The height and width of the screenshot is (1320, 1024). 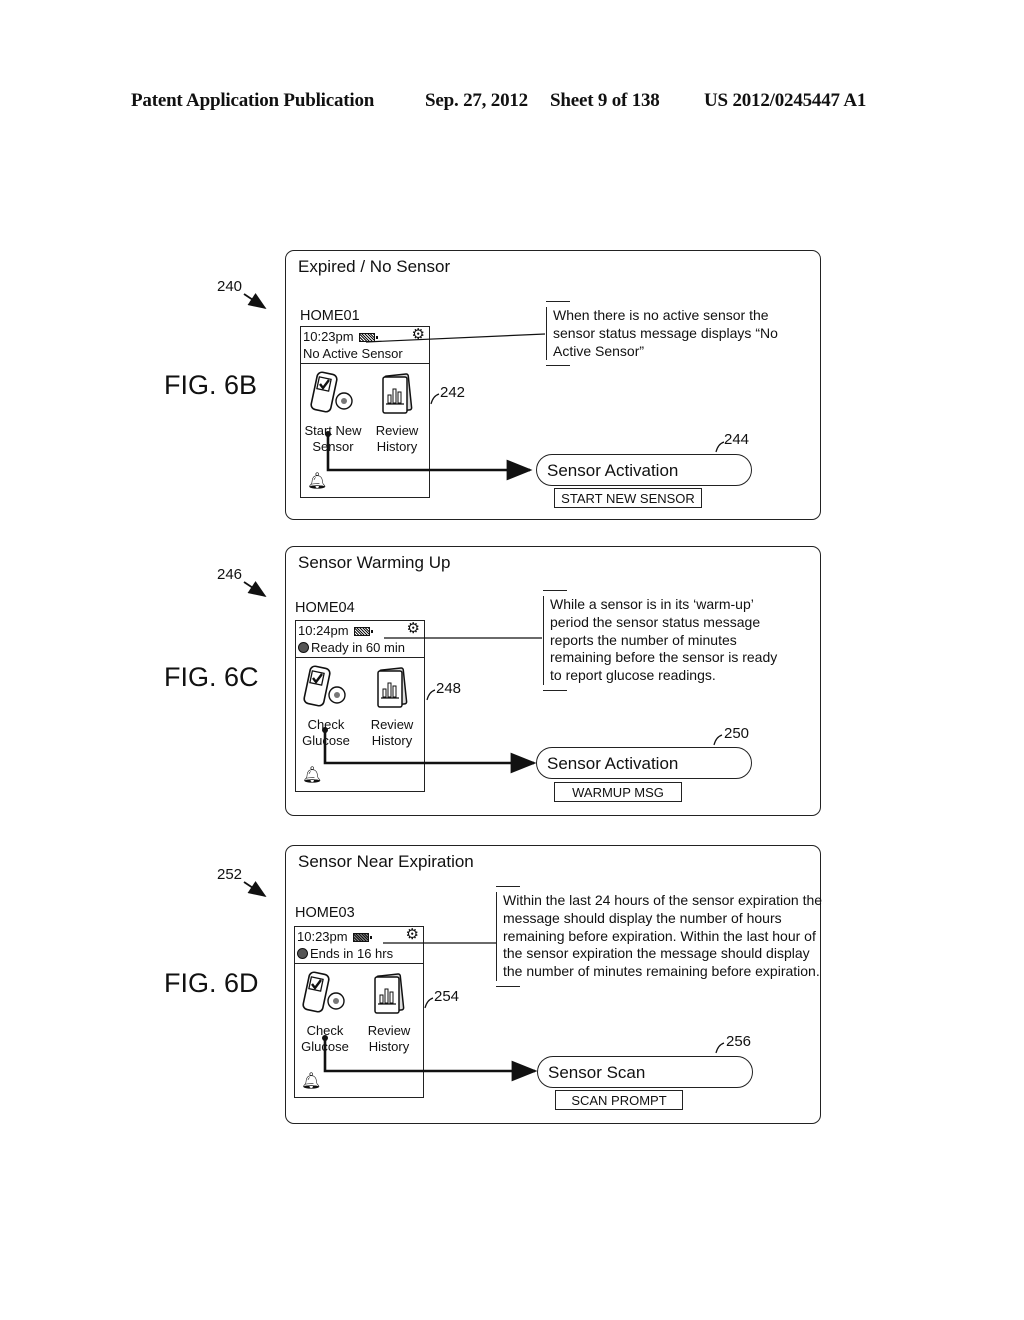 I want to click on ref-242: 242, so click(x=453, y=392).